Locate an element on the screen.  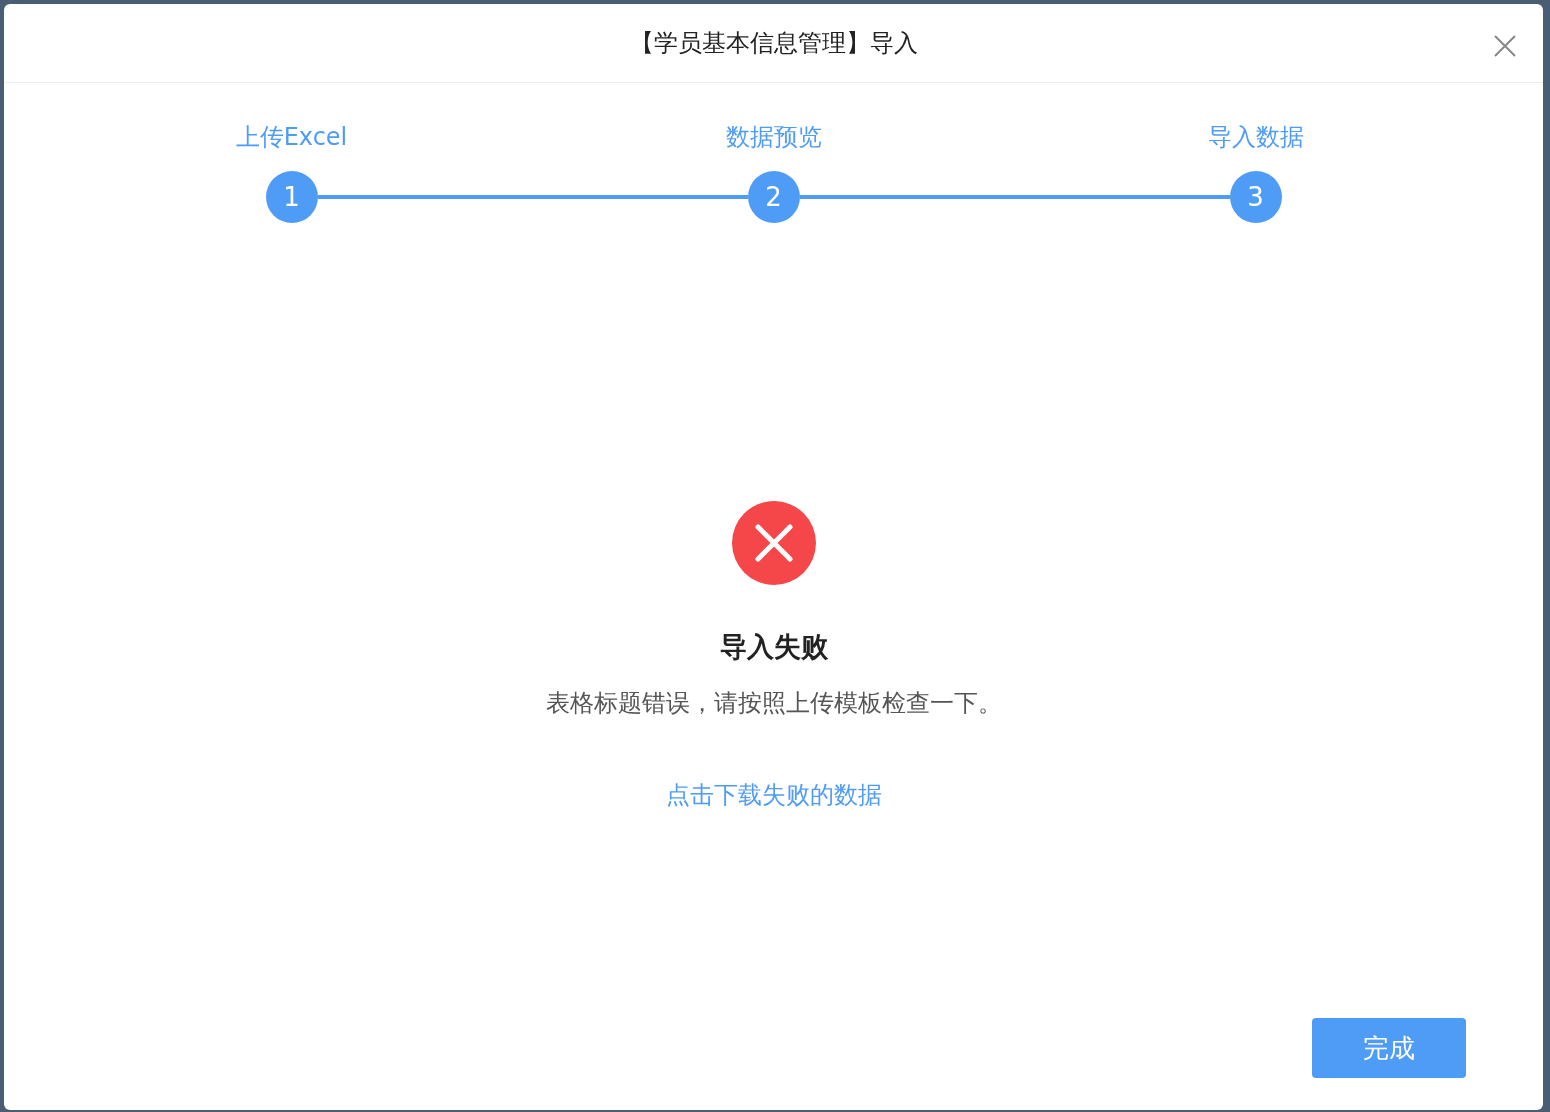
finish-button: 完成 is located at coordinates (1389, 1048).